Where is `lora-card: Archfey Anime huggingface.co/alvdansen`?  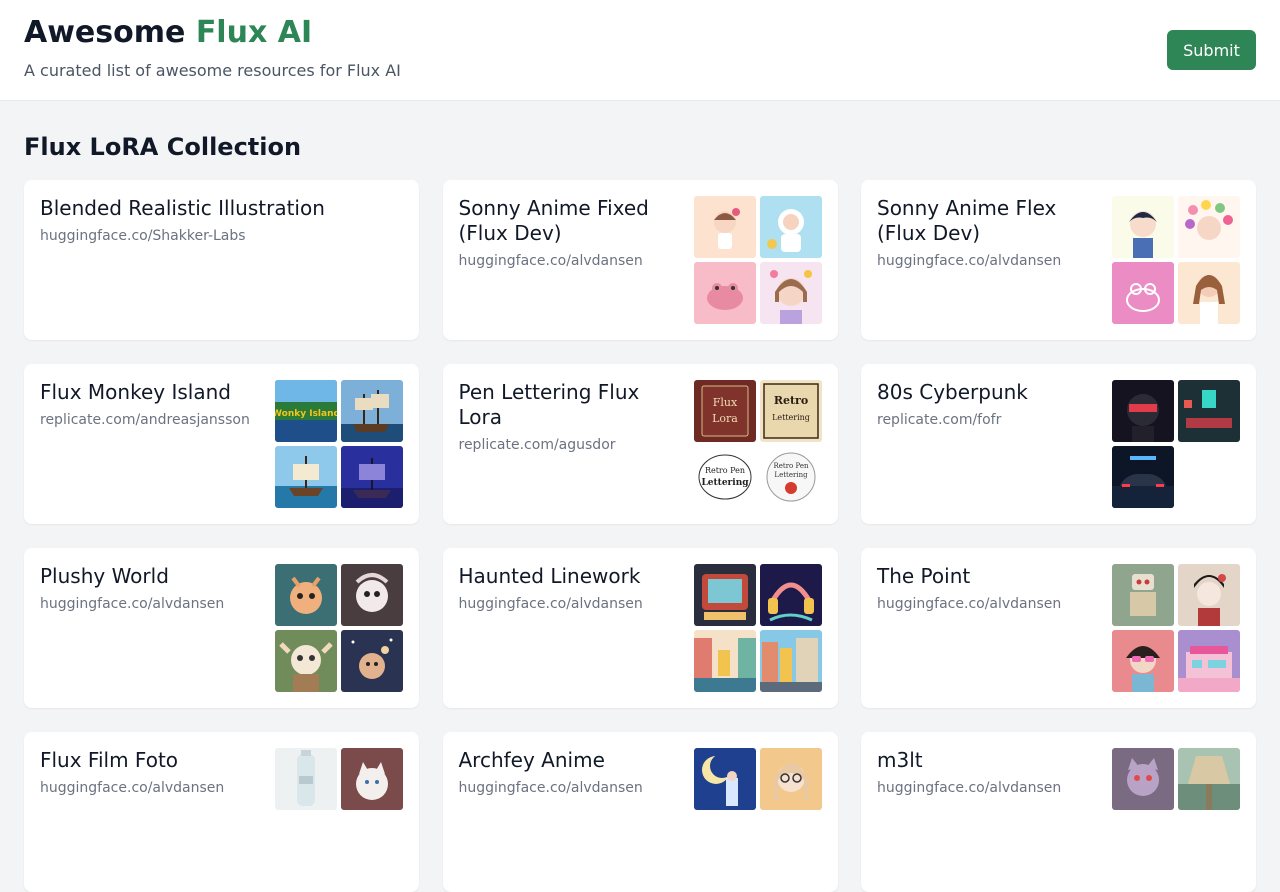
lora-card: Archfey Anime huggingface.co/alvdansen is located at coordinates (640, 812).